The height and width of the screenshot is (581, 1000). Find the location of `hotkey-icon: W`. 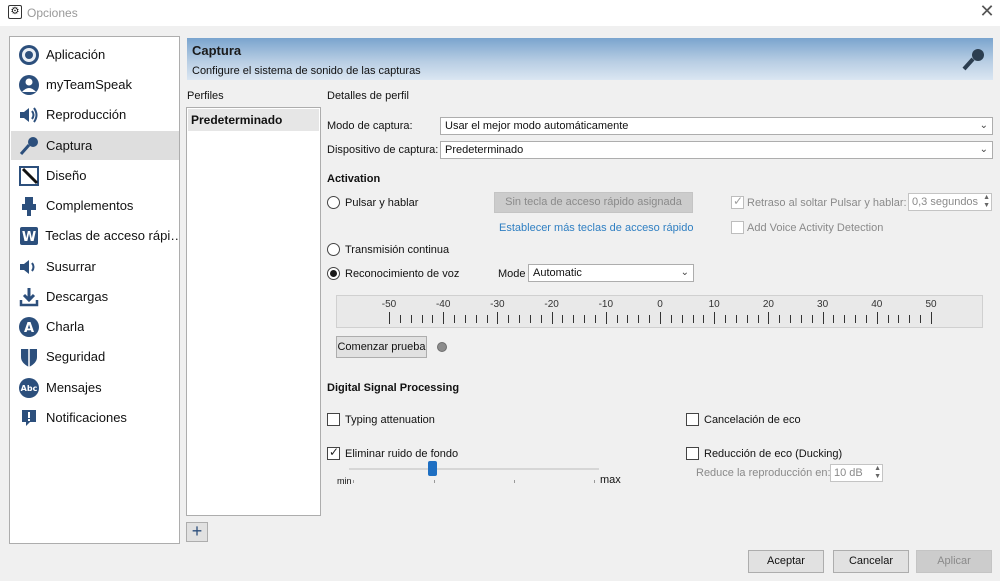

hotkey-icon: W is located at coordinates (28, 236).